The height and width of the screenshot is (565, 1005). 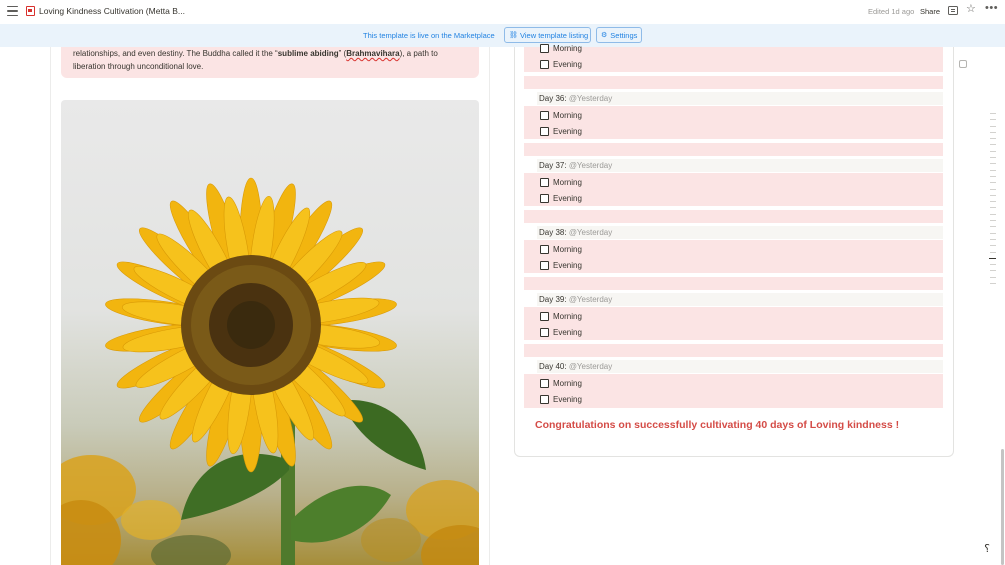 What do you see at coordinates (953, 10) in the screenshot?
I see `comment-icon` at bounding box center [953, 10].